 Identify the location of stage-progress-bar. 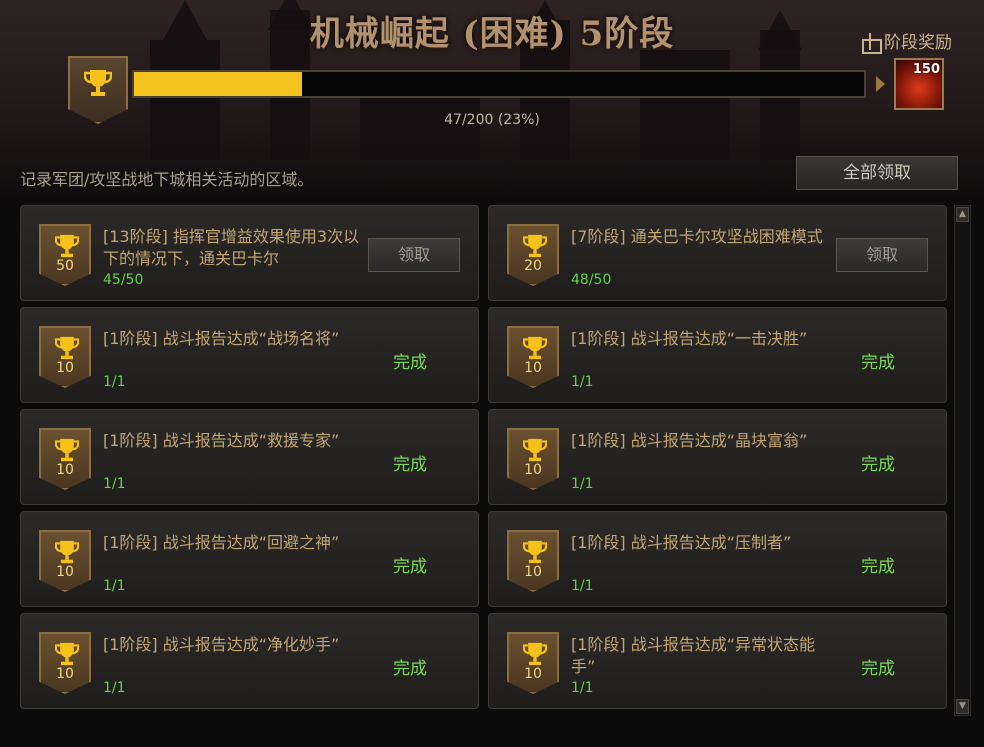
(499, 84).